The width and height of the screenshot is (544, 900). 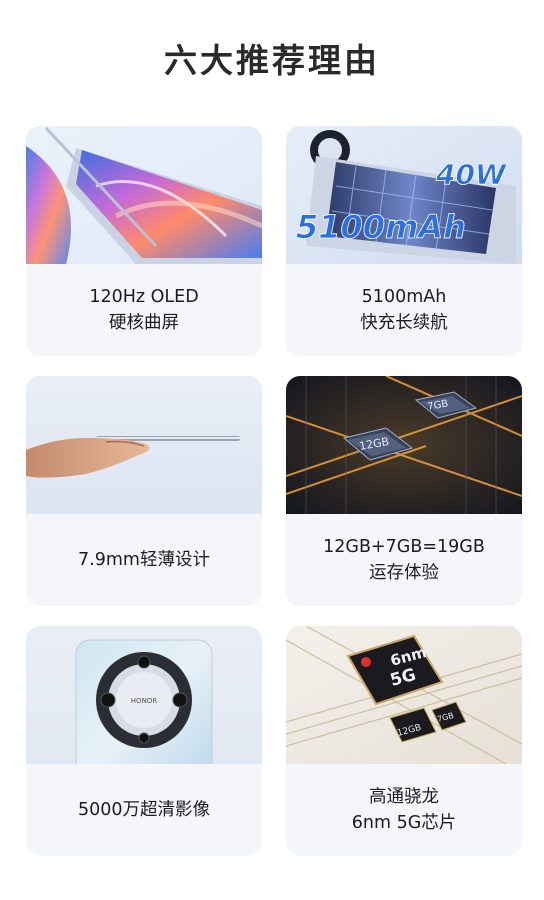 What do you see at coordinates (144, 297) in the screenshot?
I see `caption-line-1: 120Hz OLED` at bounding box center [144, 297].